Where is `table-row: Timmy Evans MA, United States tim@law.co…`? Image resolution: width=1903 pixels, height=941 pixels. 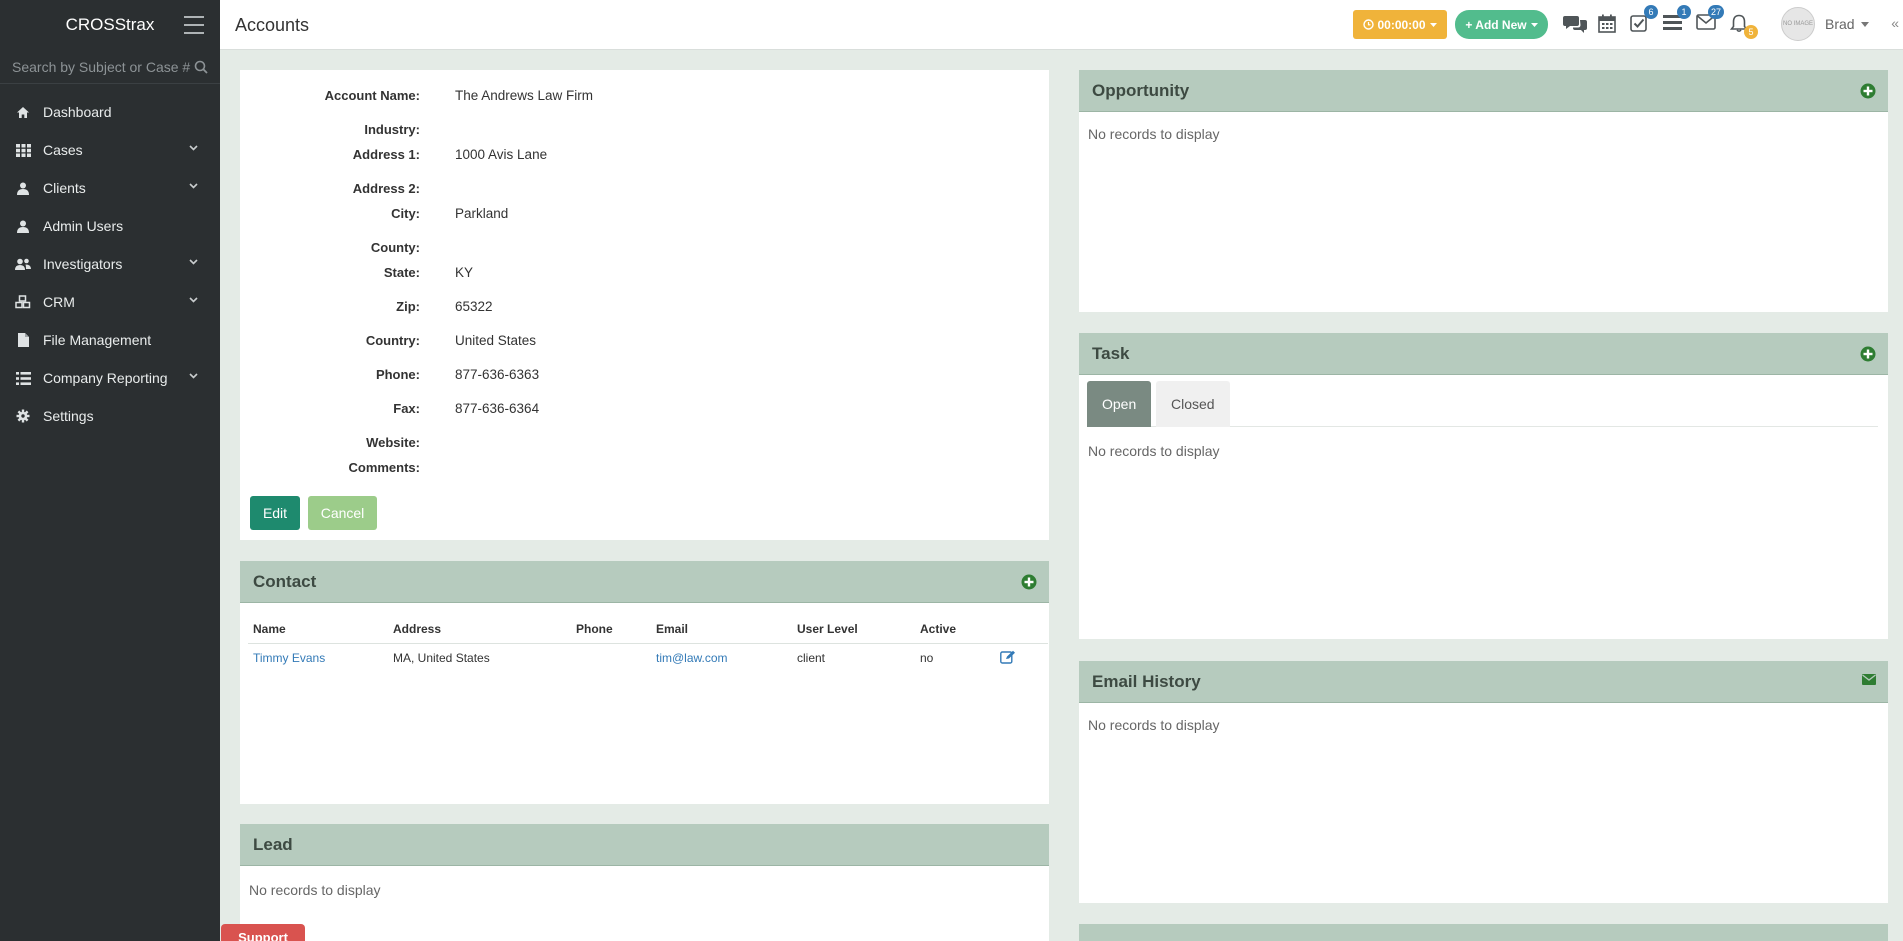
table-row: Timmy Evans MA, United States tim@law.co… is located at coordinates (648, 658).